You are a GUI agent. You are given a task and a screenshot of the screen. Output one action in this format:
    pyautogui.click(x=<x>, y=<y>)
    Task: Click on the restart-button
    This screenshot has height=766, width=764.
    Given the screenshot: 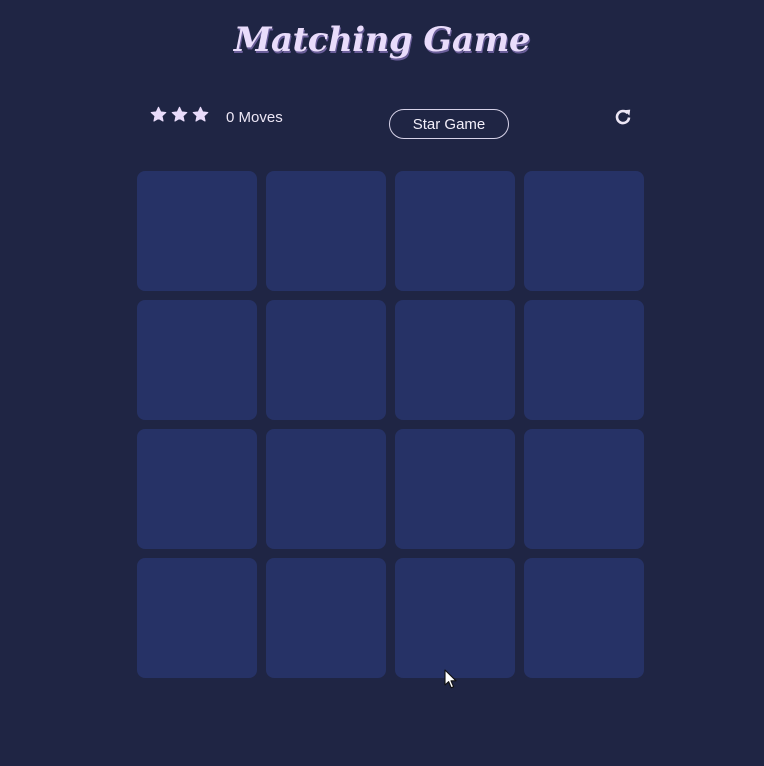 What is the action you would take?
    pyautogui.click(x=623, y=117)
    